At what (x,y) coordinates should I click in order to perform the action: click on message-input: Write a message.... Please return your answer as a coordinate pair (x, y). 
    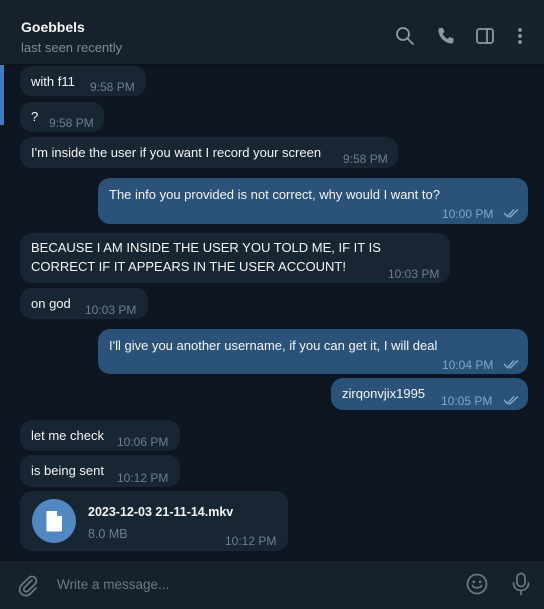
    Looking at the image, I should click on (113, 584).